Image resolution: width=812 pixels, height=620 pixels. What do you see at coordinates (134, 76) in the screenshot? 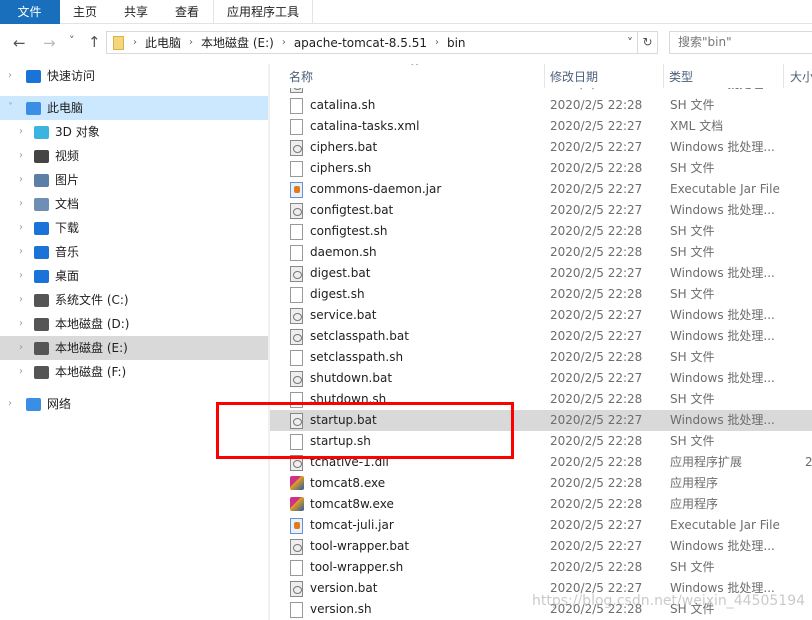
I see `sidebar-item: › 快速访问` at bounding box center [134, 76].